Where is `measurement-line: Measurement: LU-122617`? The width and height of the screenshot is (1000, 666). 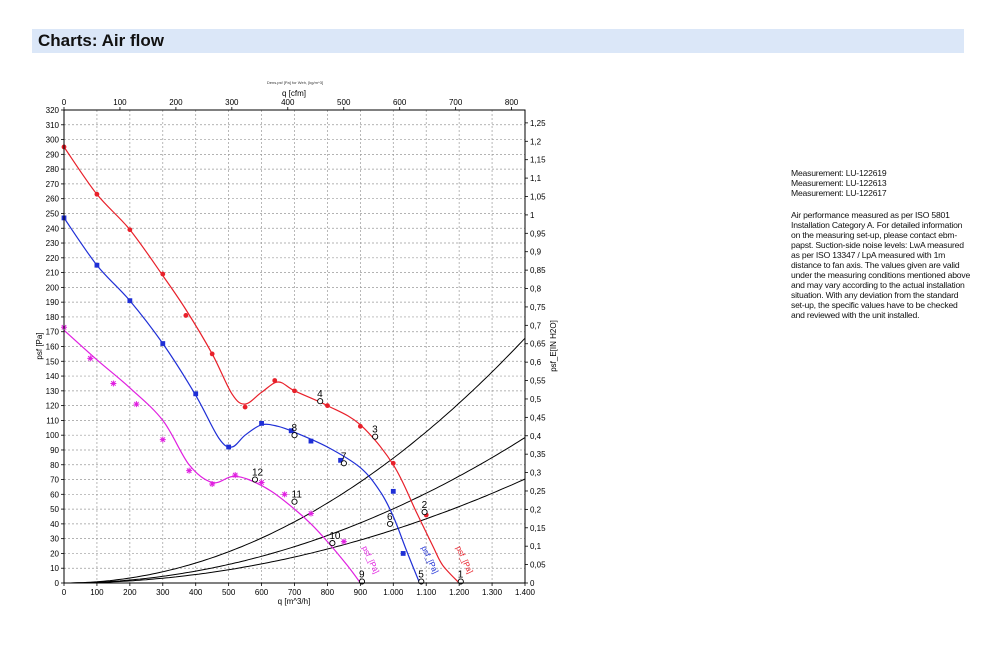
measurement-line: Measurement: LU-122617 is located at coordinates (839, 193).